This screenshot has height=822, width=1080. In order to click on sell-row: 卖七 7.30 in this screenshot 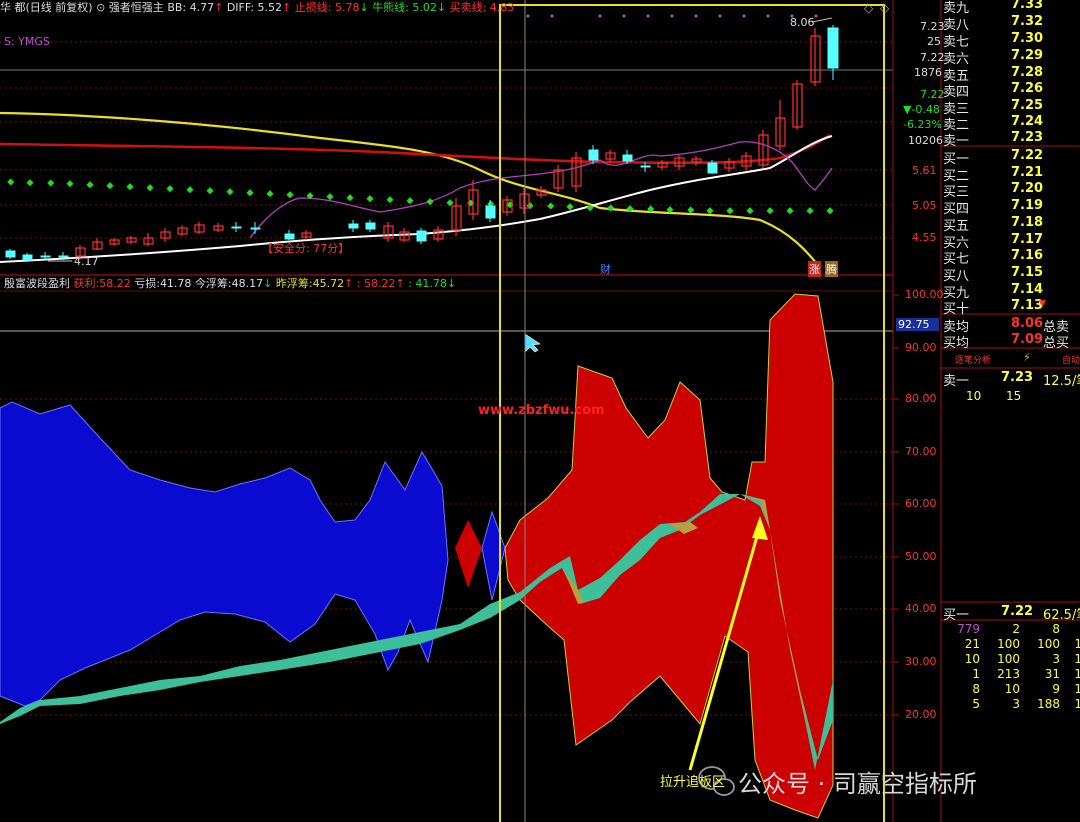, I will do `click(1011, 40)`.